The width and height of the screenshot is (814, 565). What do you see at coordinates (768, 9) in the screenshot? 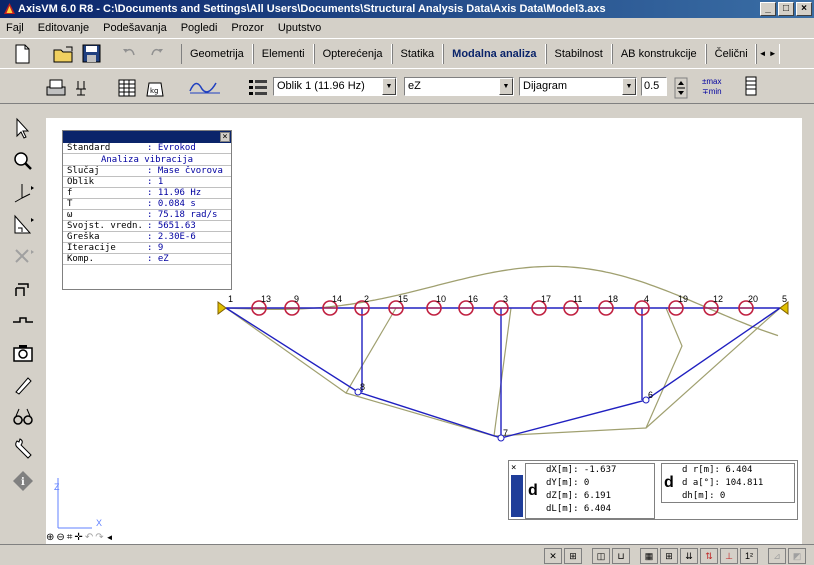
I see `minimize-button: _` at bounding box center [768, 9].